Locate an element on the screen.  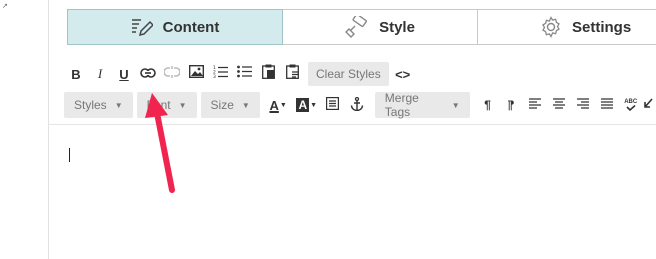
svg-text: 3 is located at coordinates (214, 76).